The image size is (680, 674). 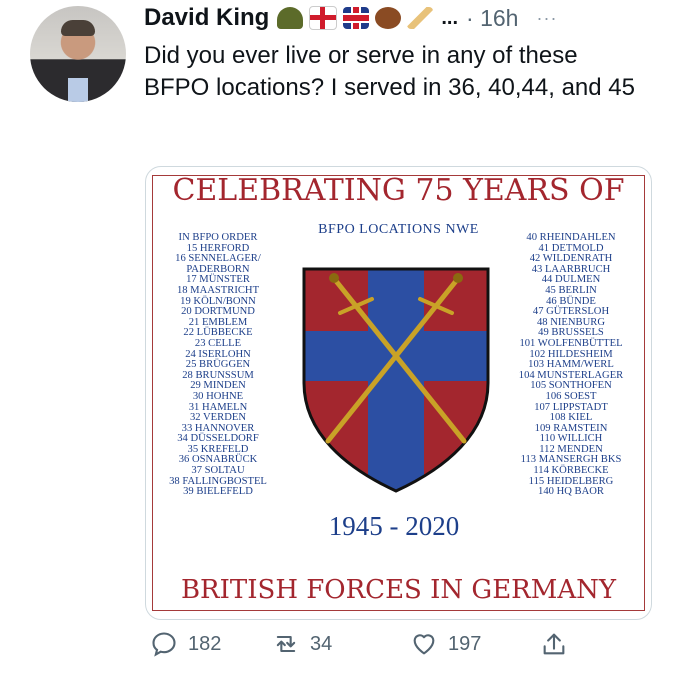 I want to click on avatar, so click(x=78, y=54).